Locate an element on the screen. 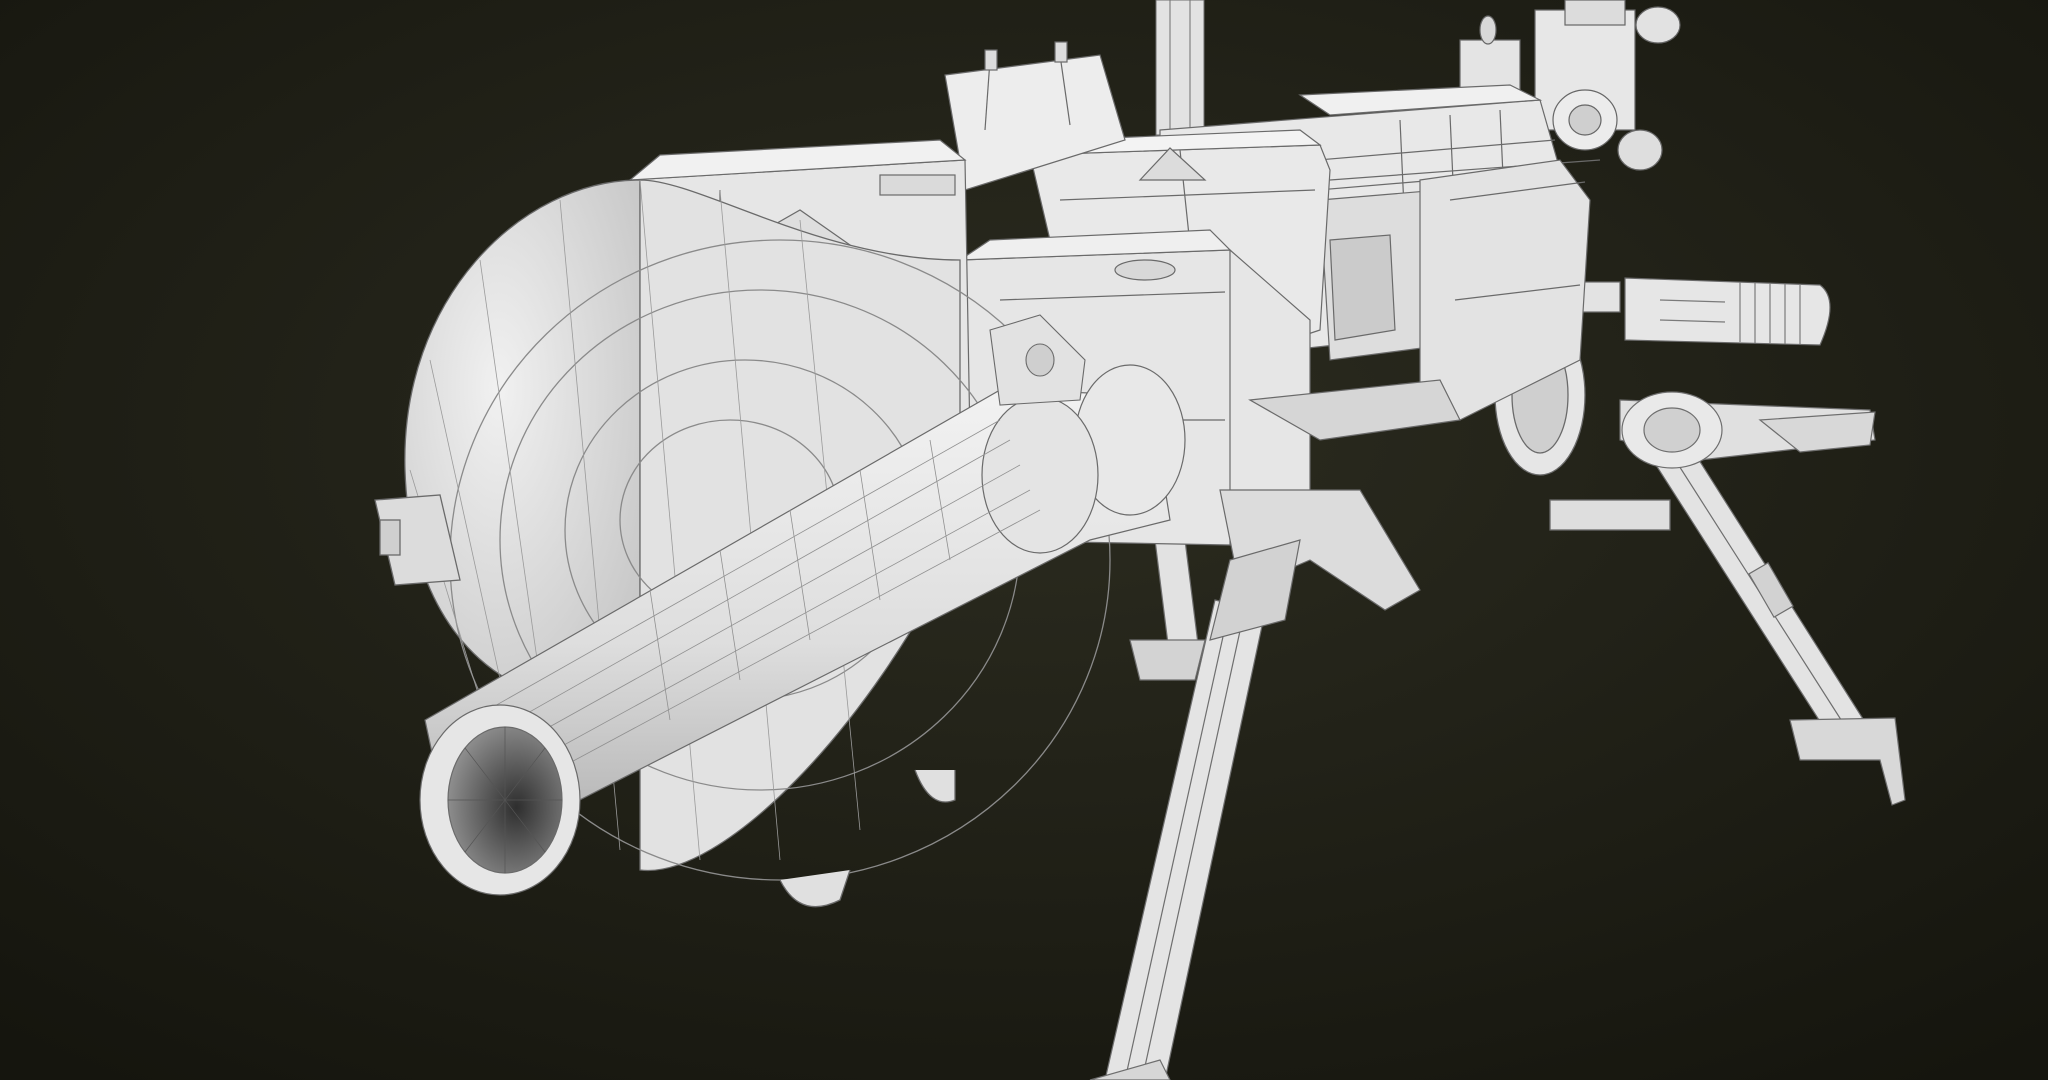 Image resolution: width=2048 pixels, height=1080 pixels. mast is located at coordinates (1180, 68).